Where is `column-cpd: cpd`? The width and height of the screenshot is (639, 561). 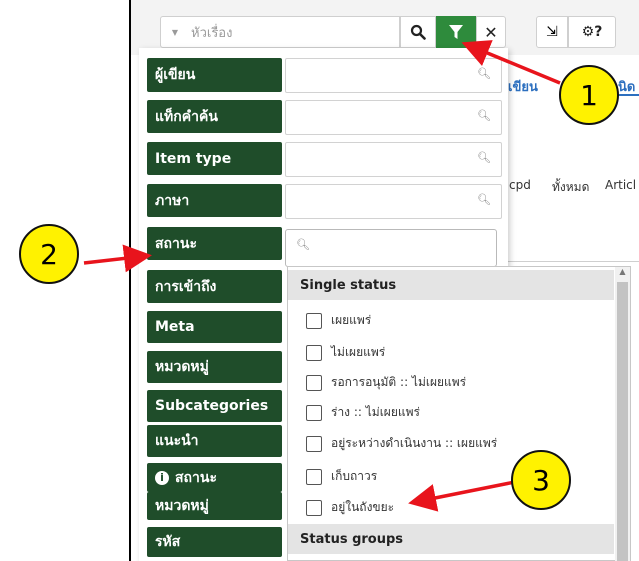 column-cpd: cpd is located at coordinates (520, 185).